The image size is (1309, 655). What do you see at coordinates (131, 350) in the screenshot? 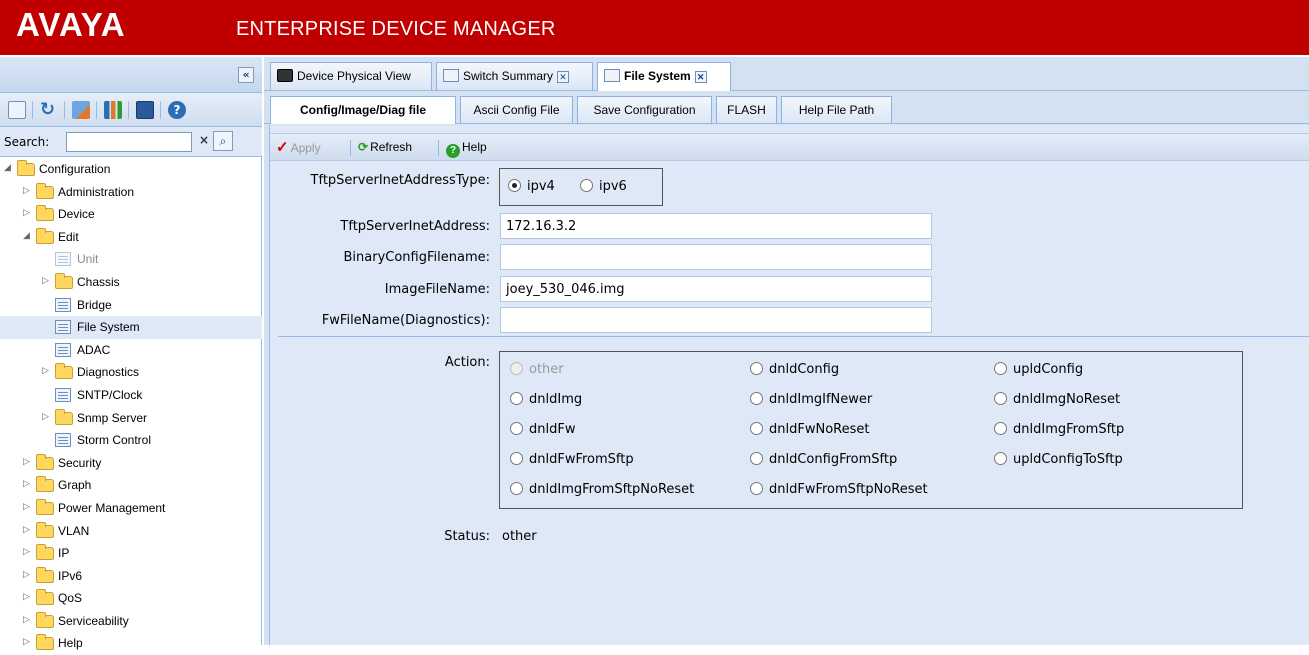
I see `tree-item-adac: ADAC` at bounding box center [131, 350].